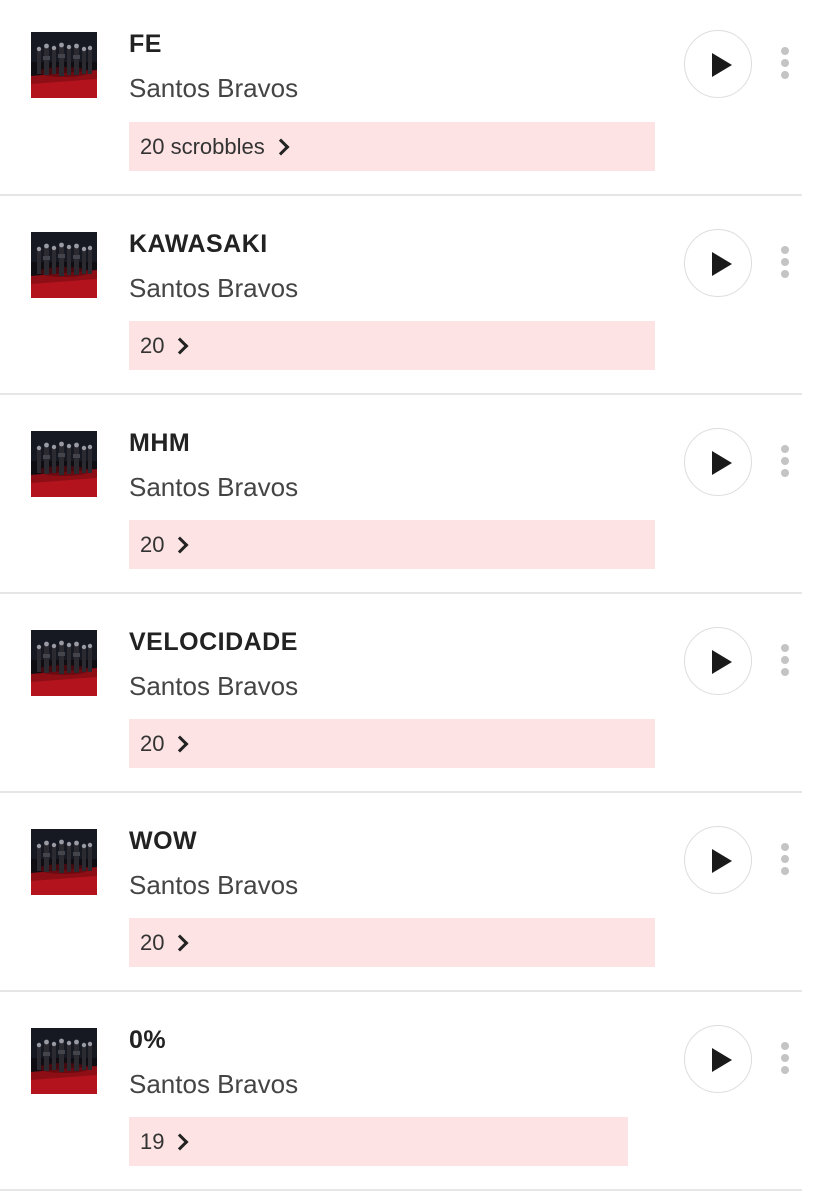 This screenshot has width=833, height=1200. What do you see at coordinates (163, 841) in the screenshot?
I see `track-title: WOW` at bounding box center [163, 841].